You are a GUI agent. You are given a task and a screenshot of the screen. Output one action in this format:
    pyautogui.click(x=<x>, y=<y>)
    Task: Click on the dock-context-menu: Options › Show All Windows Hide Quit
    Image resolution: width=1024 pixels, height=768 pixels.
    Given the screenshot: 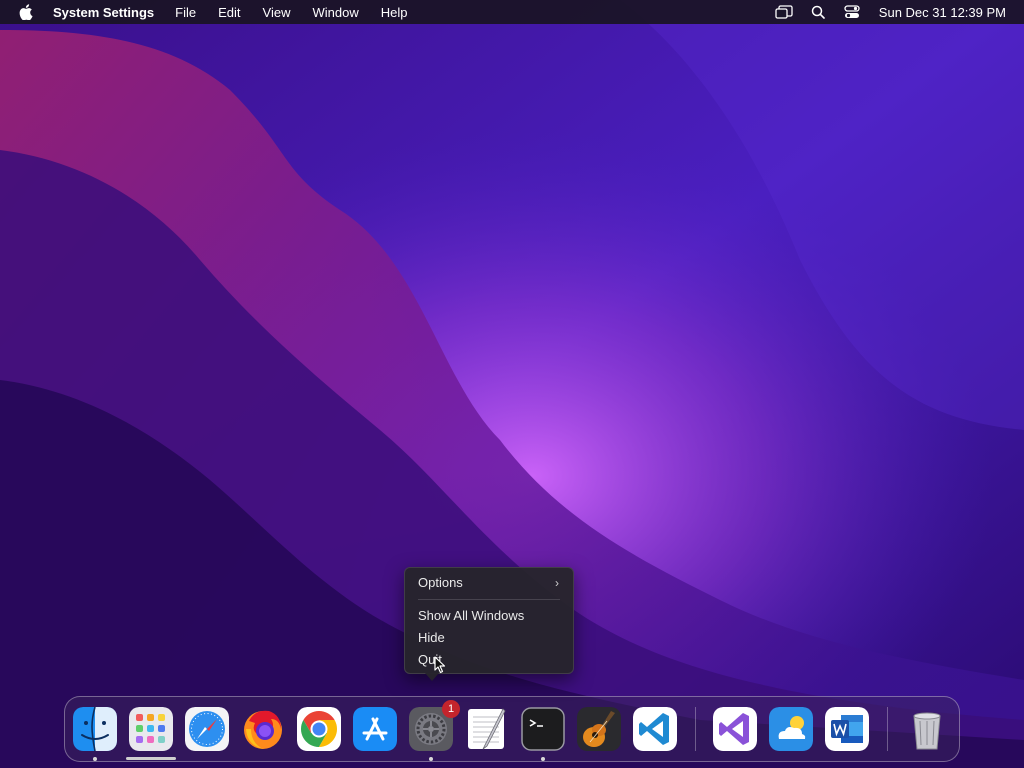 What is the action you would take?
    pyautogui.click(x=489, y=620)
    